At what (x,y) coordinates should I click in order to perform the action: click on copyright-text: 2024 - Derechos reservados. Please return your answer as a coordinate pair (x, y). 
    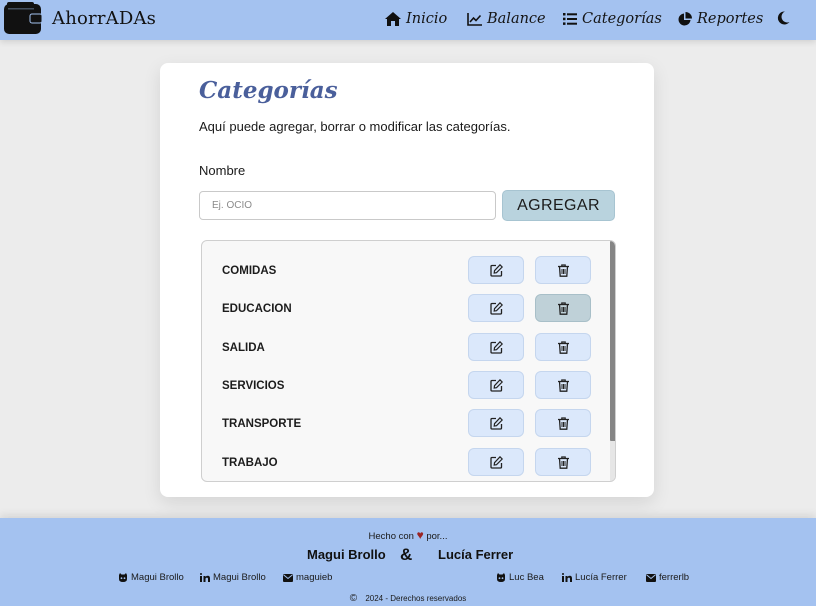
    Looking at the image, I should click on (416, 598).